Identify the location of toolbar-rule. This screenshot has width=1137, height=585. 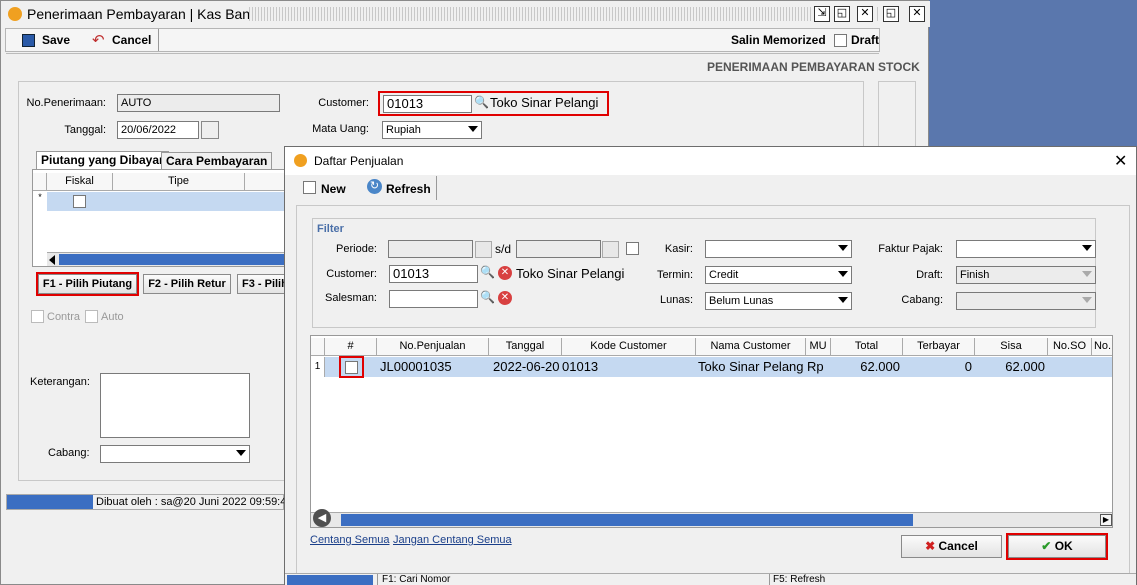
(442, 53).